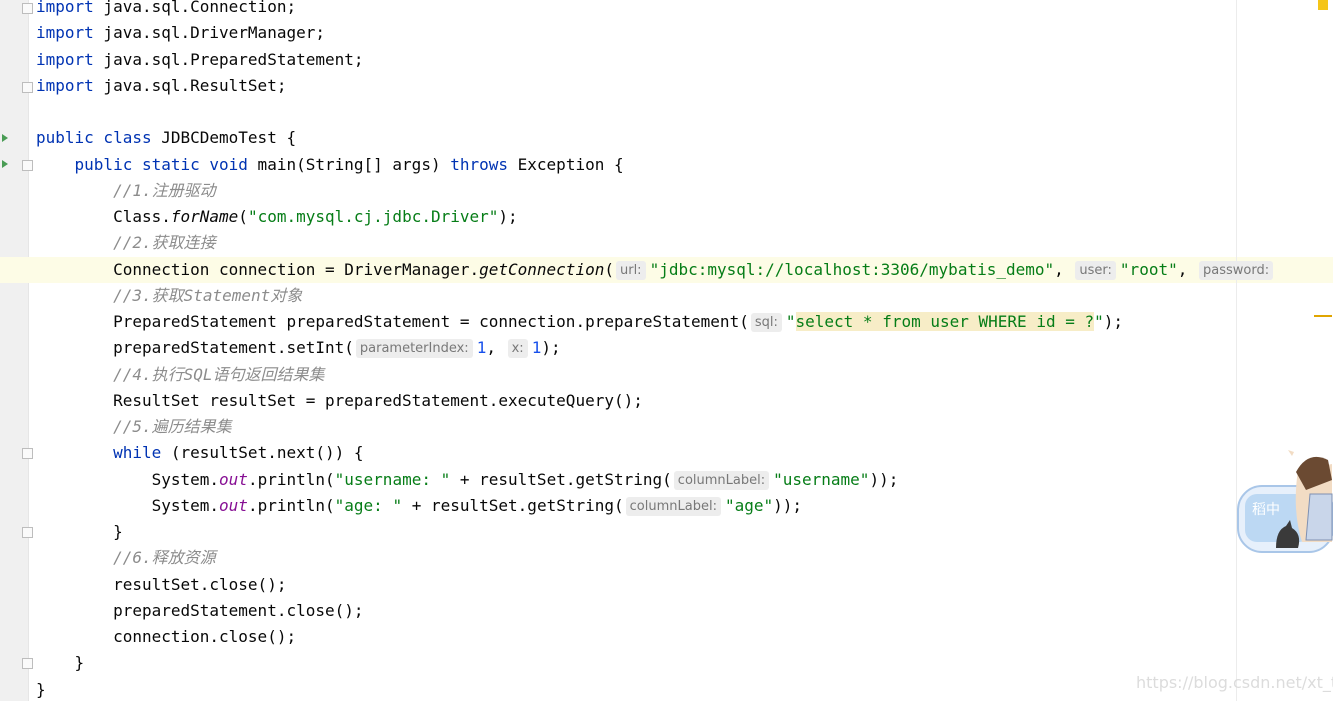 The width and height of the screenshot is (1333, 703). I want to click on code-token: forName, so click(204, 216).